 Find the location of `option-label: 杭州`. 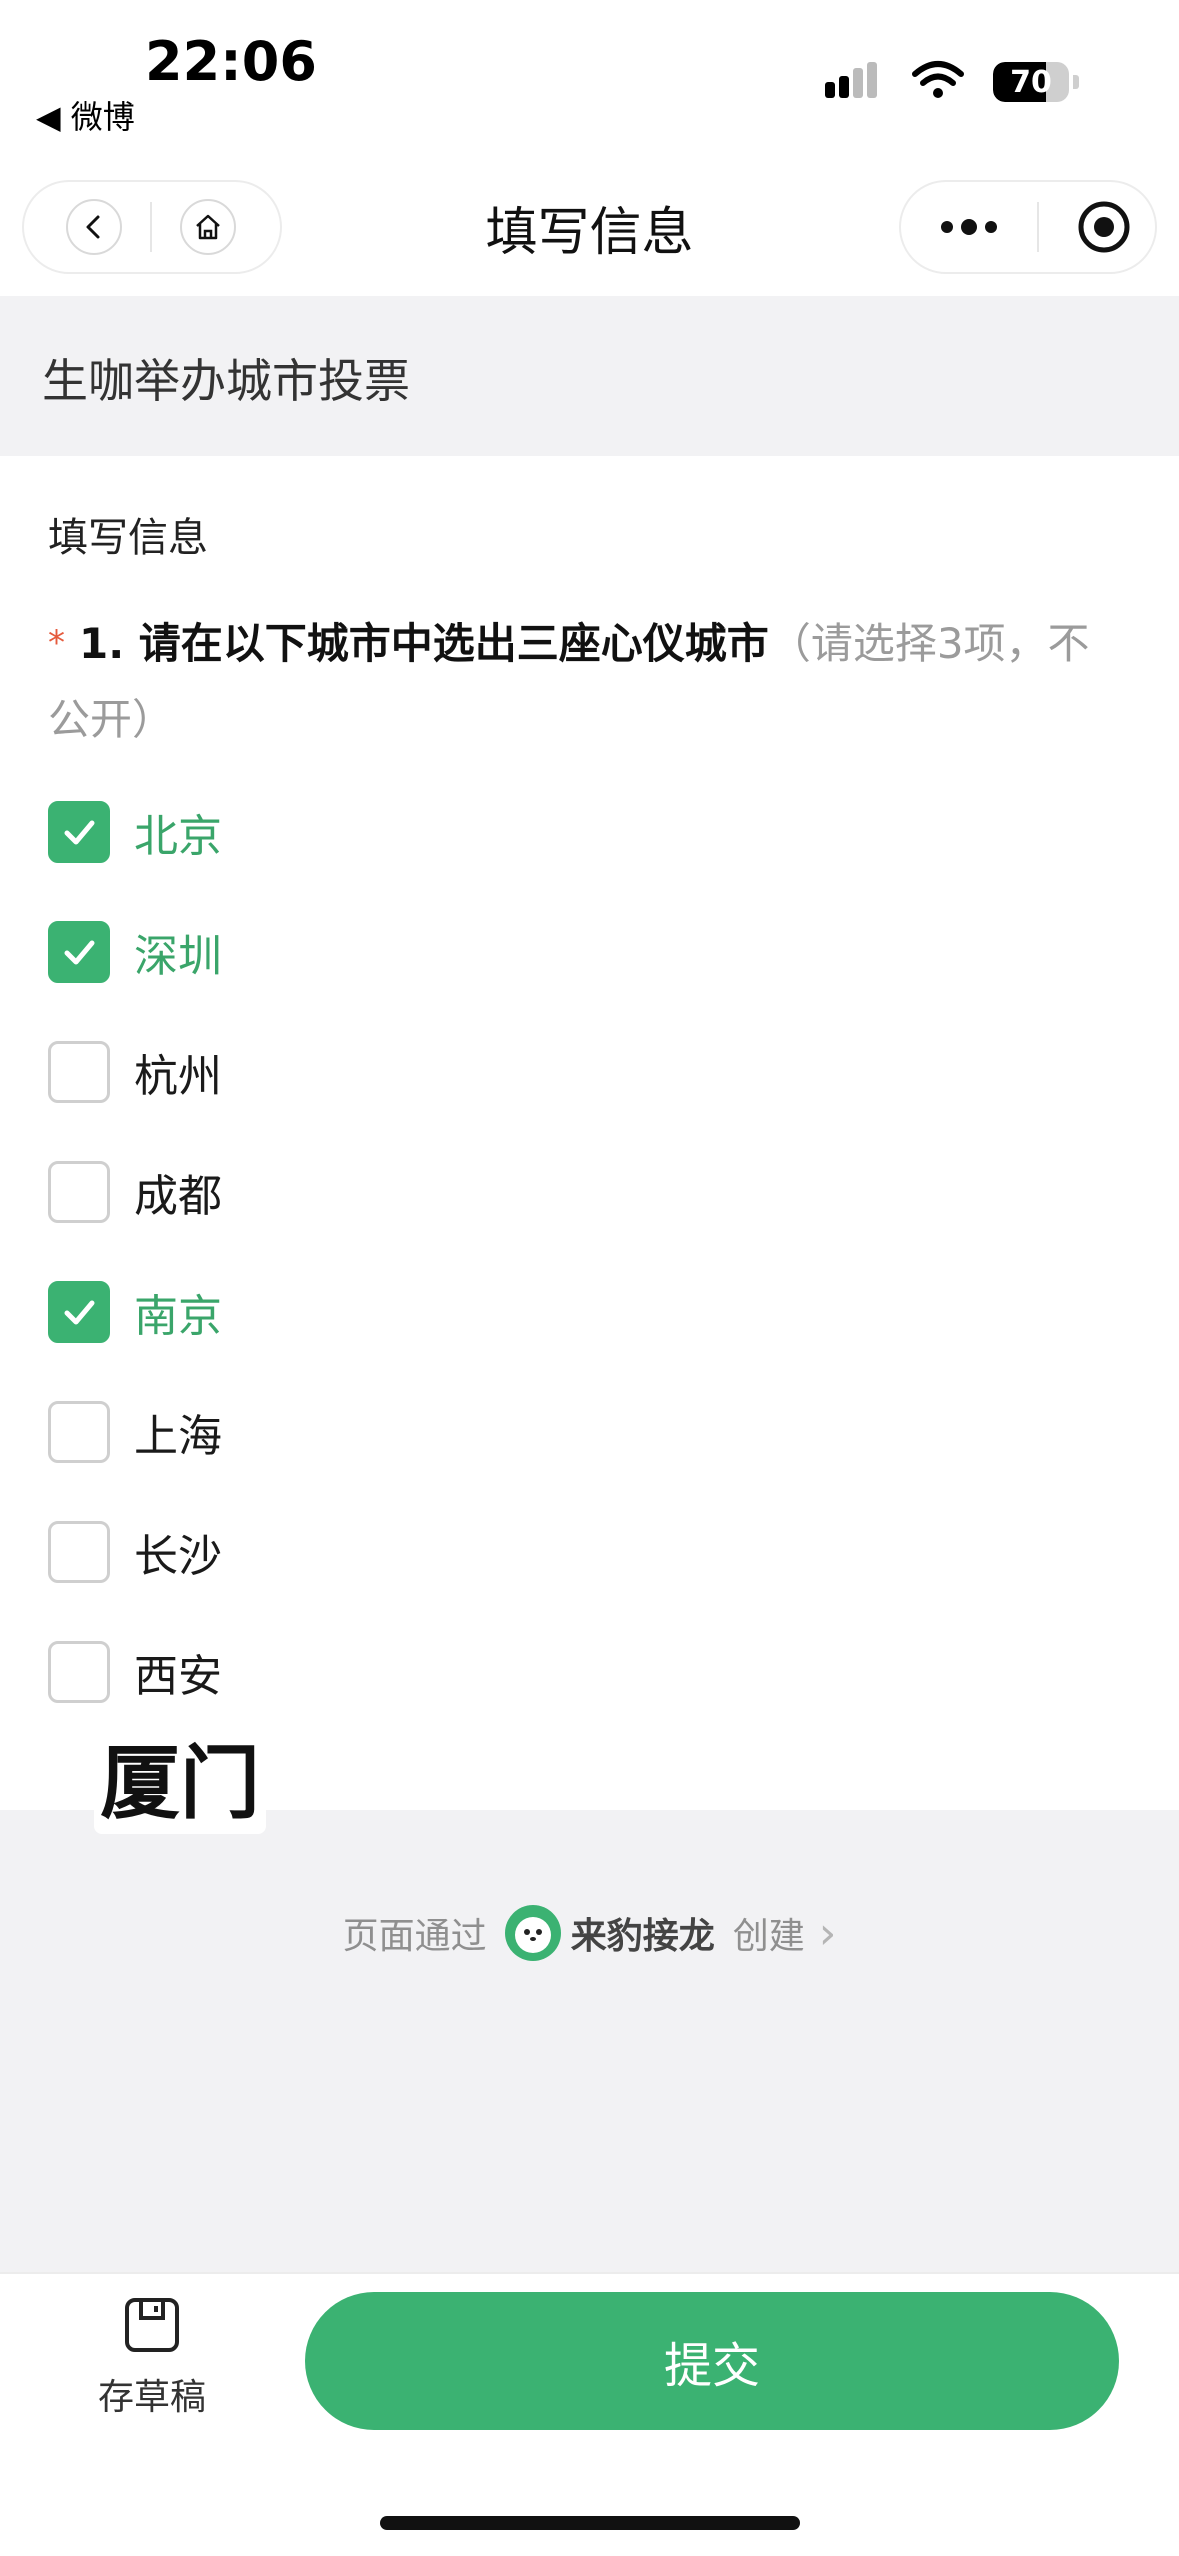

option-label: 杭州 is located at coordinates (178, 1076).